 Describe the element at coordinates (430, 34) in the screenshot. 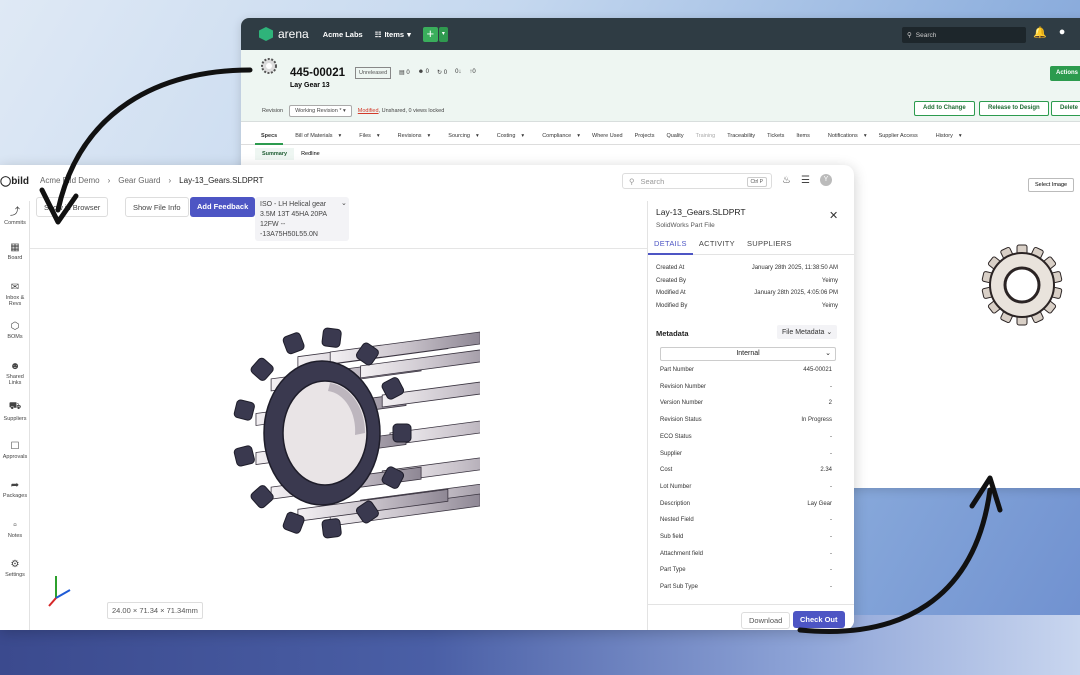

I see `create-button: +` at that location.